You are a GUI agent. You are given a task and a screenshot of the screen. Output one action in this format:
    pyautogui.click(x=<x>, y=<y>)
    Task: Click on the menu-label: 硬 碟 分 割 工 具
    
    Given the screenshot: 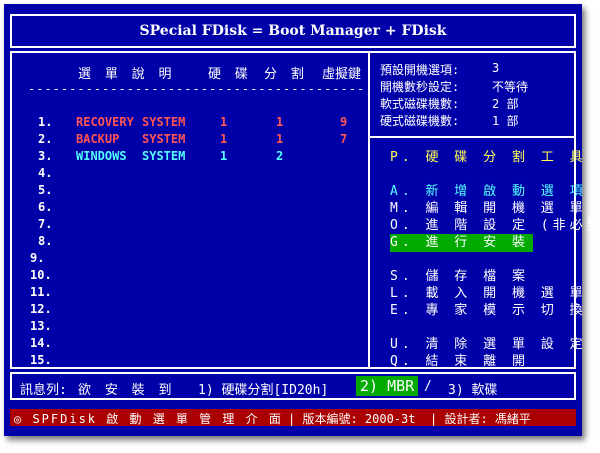 What is the action you would take?
    pyautogui.click(x=506, y=157)
    